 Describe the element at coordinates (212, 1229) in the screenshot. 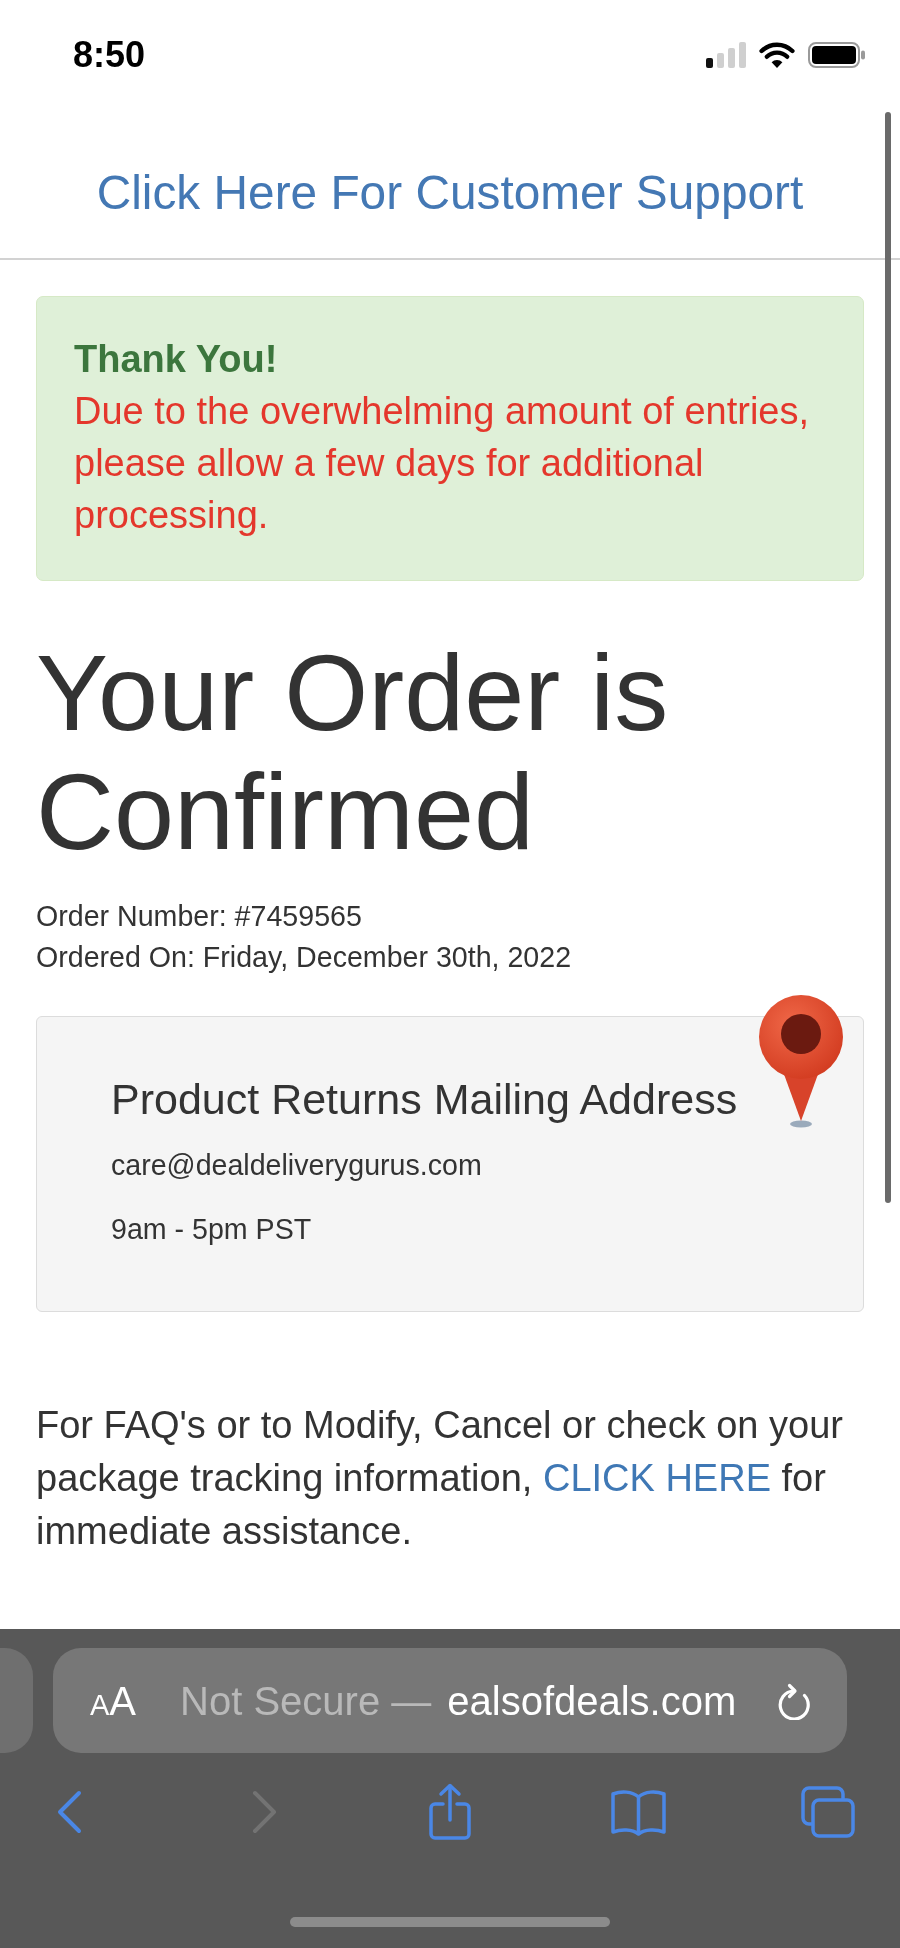

I see `card-text: 9am - 5pm PST` at that location.